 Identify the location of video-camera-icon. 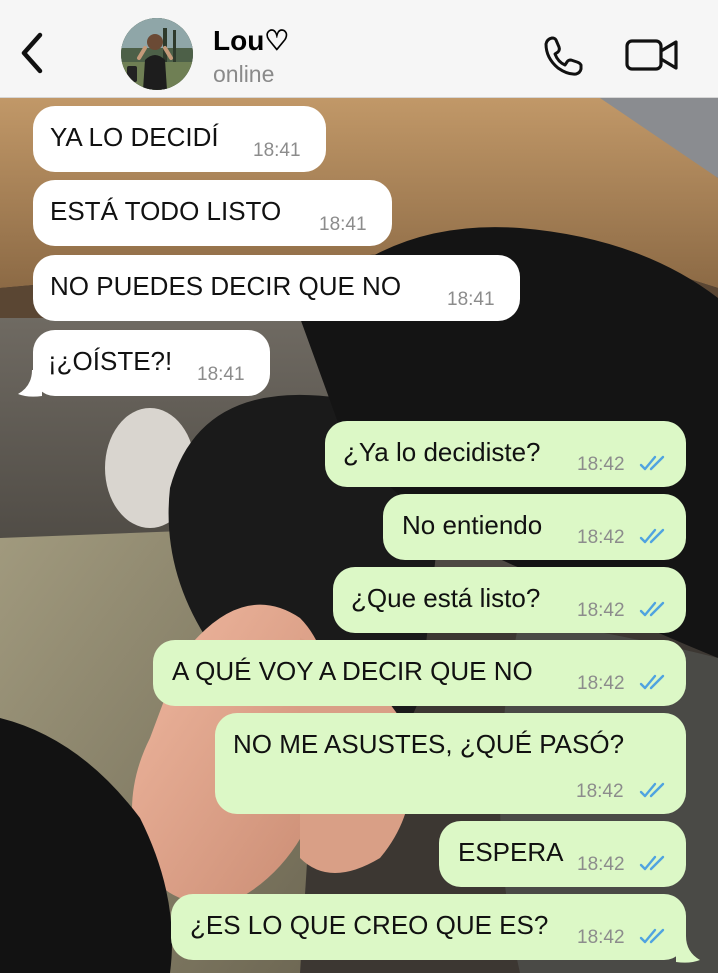
(651, 55).